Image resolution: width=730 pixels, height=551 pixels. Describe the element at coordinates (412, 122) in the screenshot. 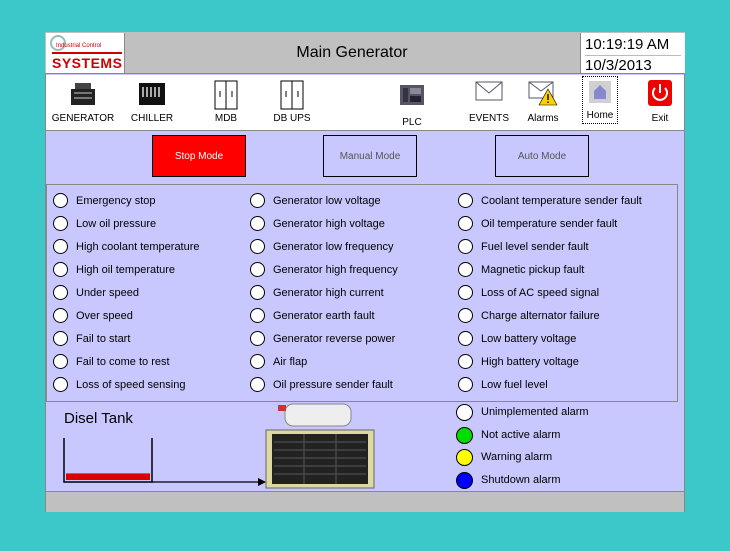

I see `nav-label: PLC` at that location.